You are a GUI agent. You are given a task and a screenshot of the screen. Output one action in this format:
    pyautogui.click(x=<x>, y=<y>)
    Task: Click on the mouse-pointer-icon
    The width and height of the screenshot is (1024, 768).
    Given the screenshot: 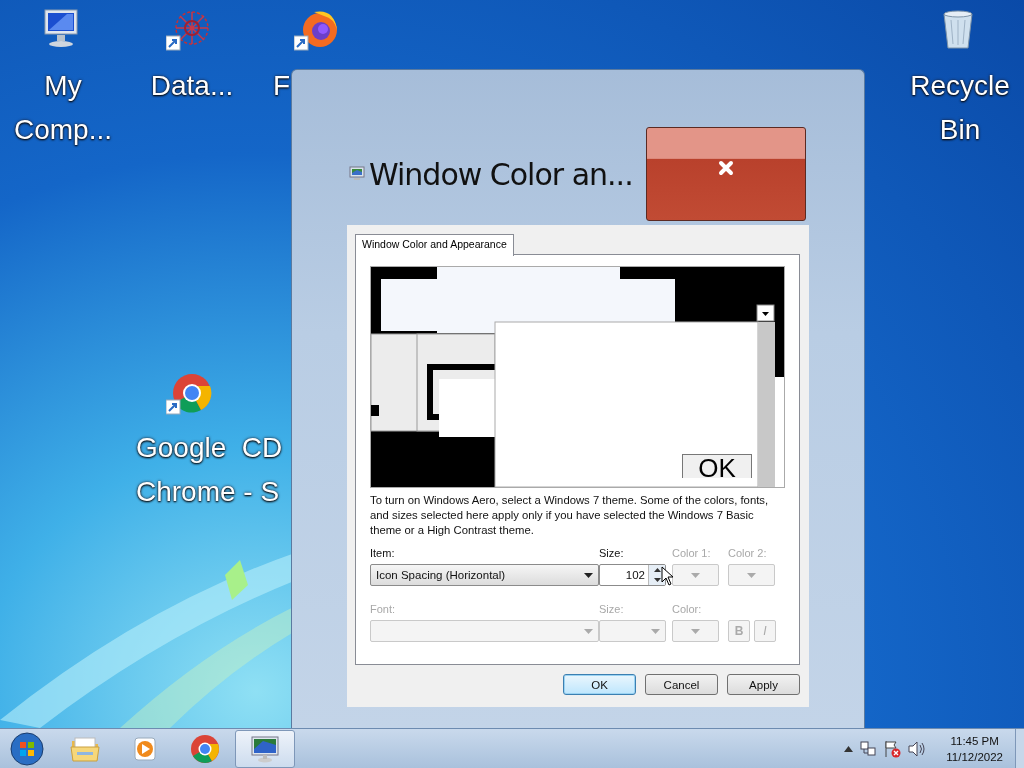 What is the action you would take?
    pyautogui.click(x=667, y=576)
    